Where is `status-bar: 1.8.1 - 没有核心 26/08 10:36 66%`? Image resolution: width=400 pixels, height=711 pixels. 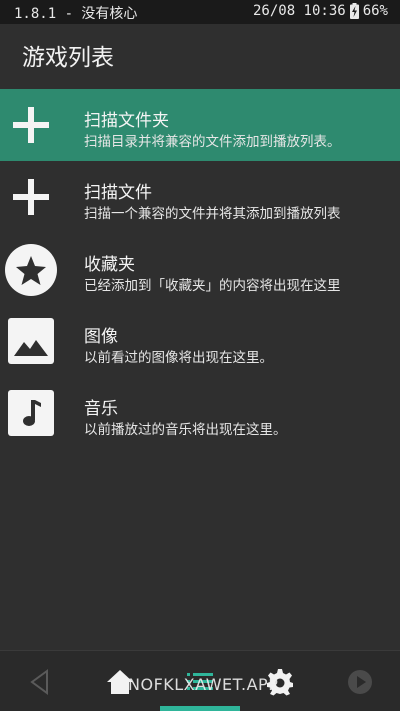 status-bar: 1.8.1 - 没有核心 26/08 10:36 66% is located at coordinates (200, 12).